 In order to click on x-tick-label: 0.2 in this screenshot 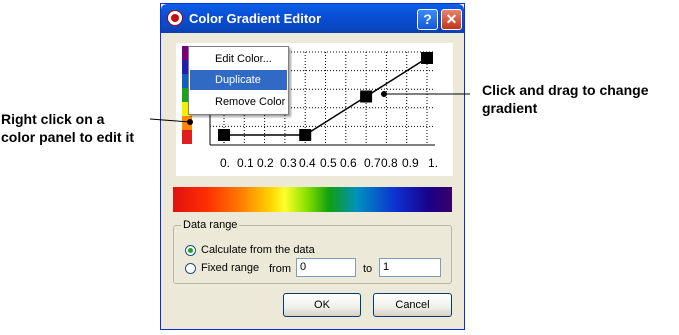, I will do `click(265, 163)`.